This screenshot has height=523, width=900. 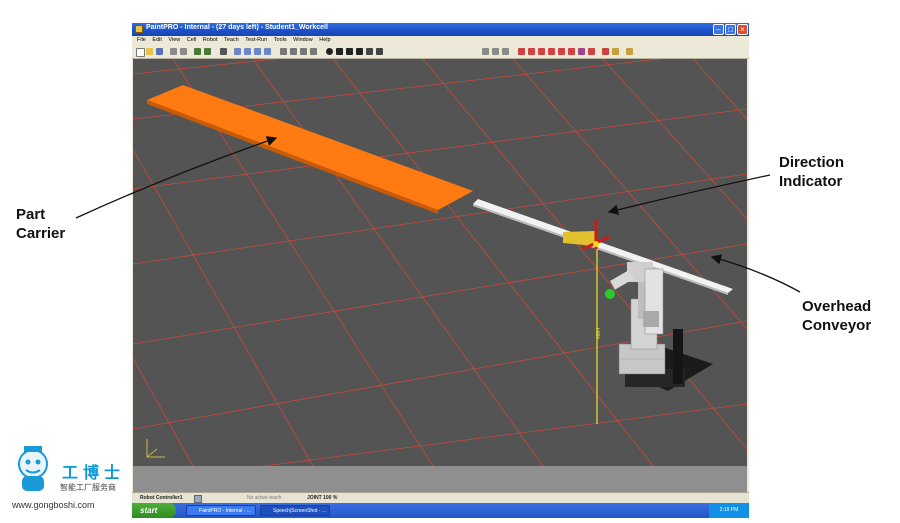 What do you see at coordinates (53, 505) in the screenshot?
I see `watermark-url: www.gongboshi.com` at bounding box center [53, 505].